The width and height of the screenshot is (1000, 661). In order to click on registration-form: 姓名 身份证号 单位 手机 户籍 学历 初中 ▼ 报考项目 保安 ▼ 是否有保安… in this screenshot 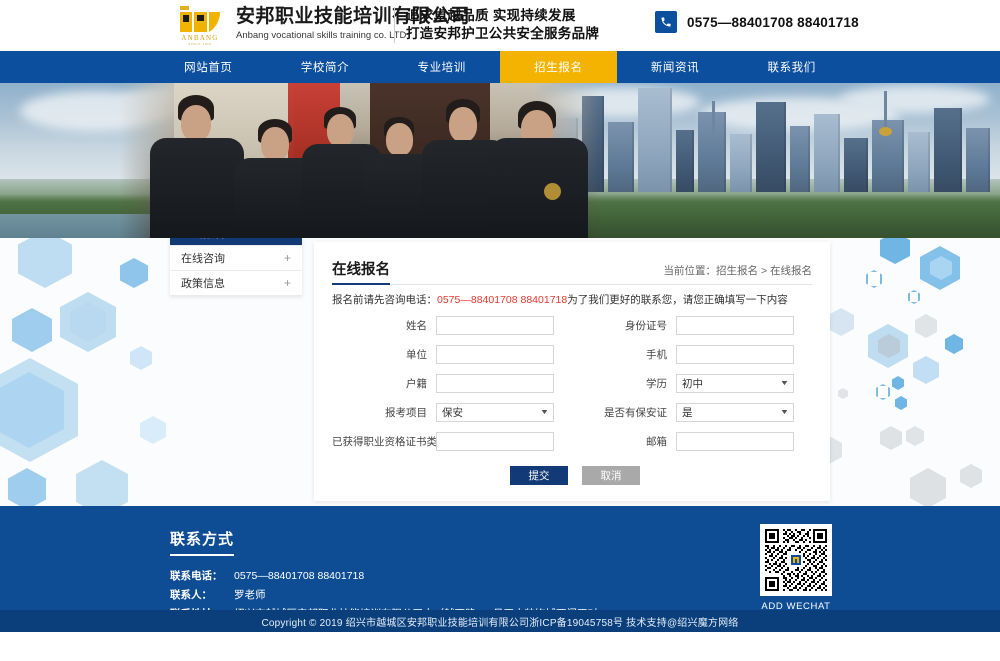, I will do `click(572, 383)`.